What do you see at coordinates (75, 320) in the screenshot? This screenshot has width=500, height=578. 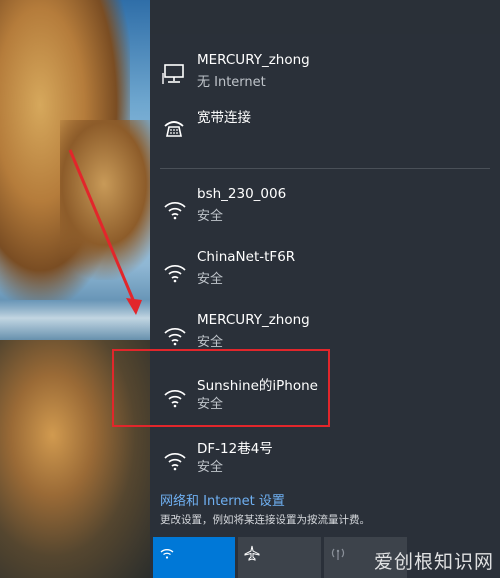 I see `wallpaper-wave` at bounding box center [75, 320].